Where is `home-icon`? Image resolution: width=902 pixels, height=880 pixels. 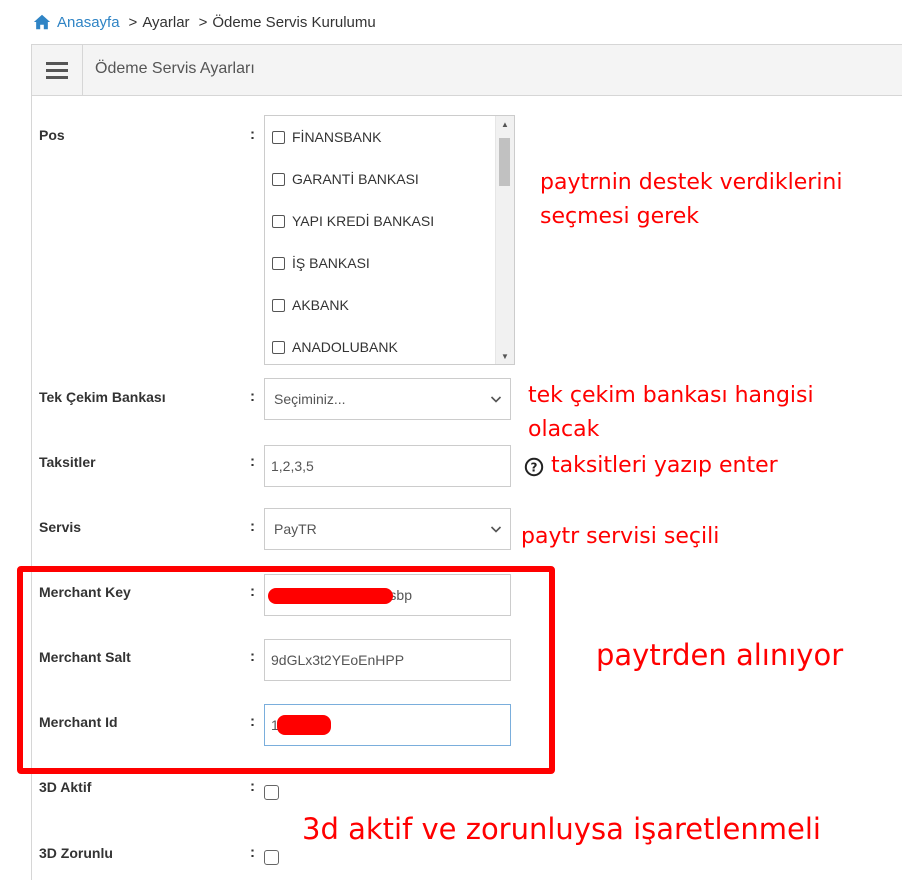 home-icon is located at coordinates (42, 22).